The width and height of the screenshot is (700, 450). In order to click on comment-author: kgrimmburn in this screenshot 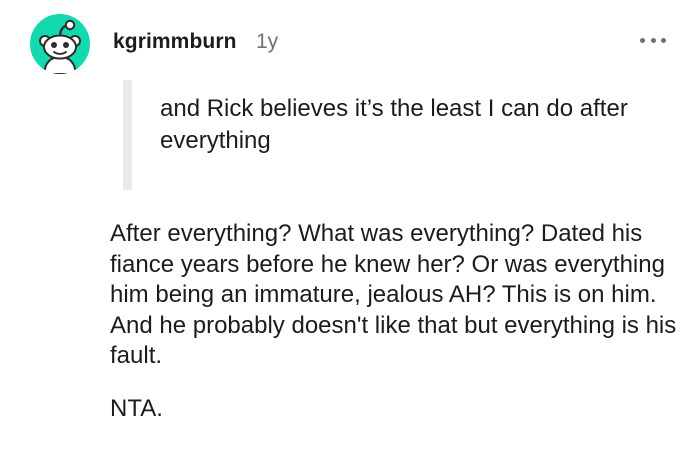, I will do `click(175, 42)`.